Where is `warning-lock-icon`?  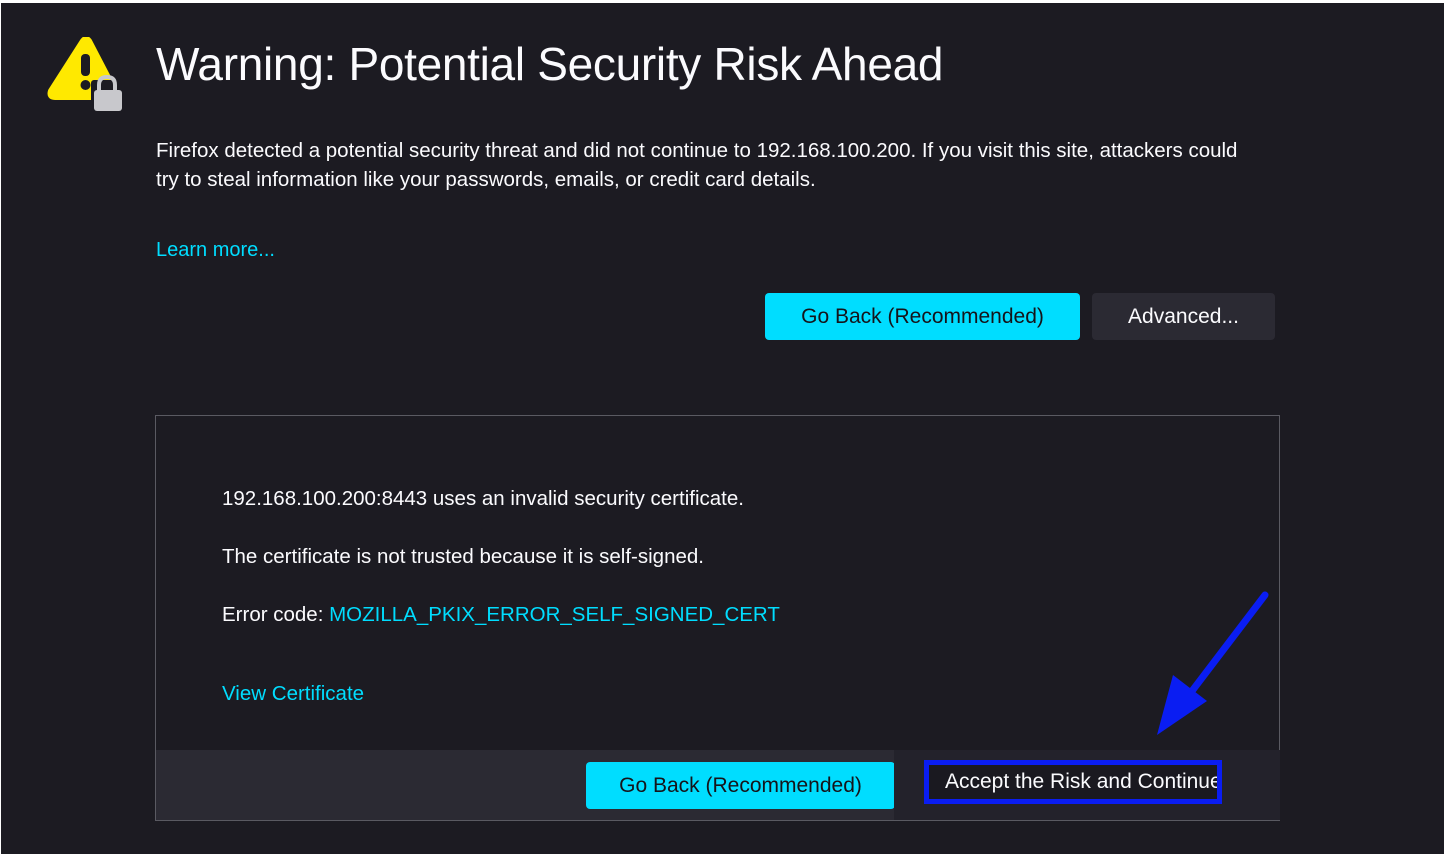
warning-lock-icon is located at coordinates (86, 75).